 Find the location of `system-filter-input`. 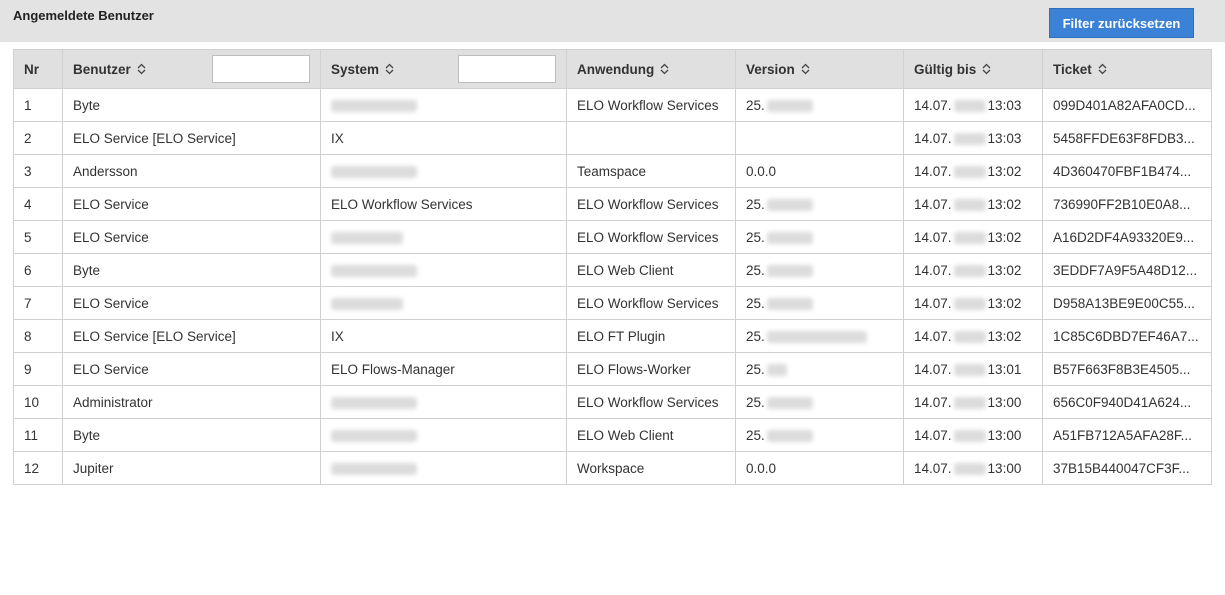

system-filter-input is located at coordinates (507, 69).